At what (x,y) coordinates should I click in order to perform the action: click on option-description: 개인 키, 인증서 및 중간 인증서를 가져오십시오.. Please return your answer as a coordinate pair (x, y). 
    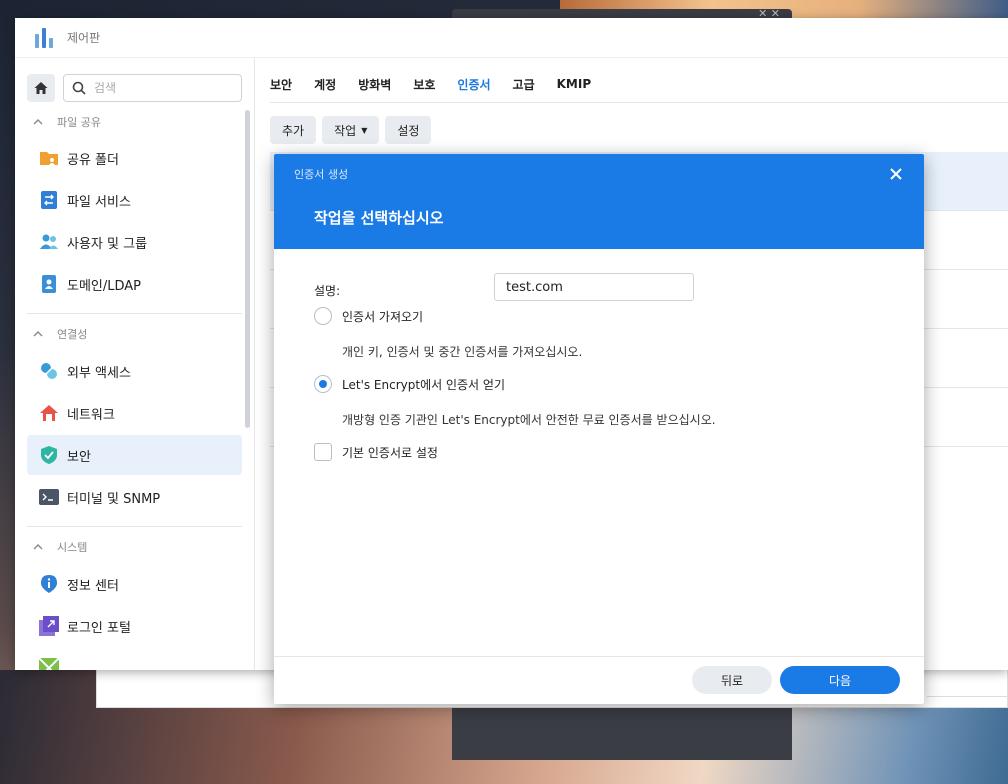
    Looking at the image, I should click on (462, 352).